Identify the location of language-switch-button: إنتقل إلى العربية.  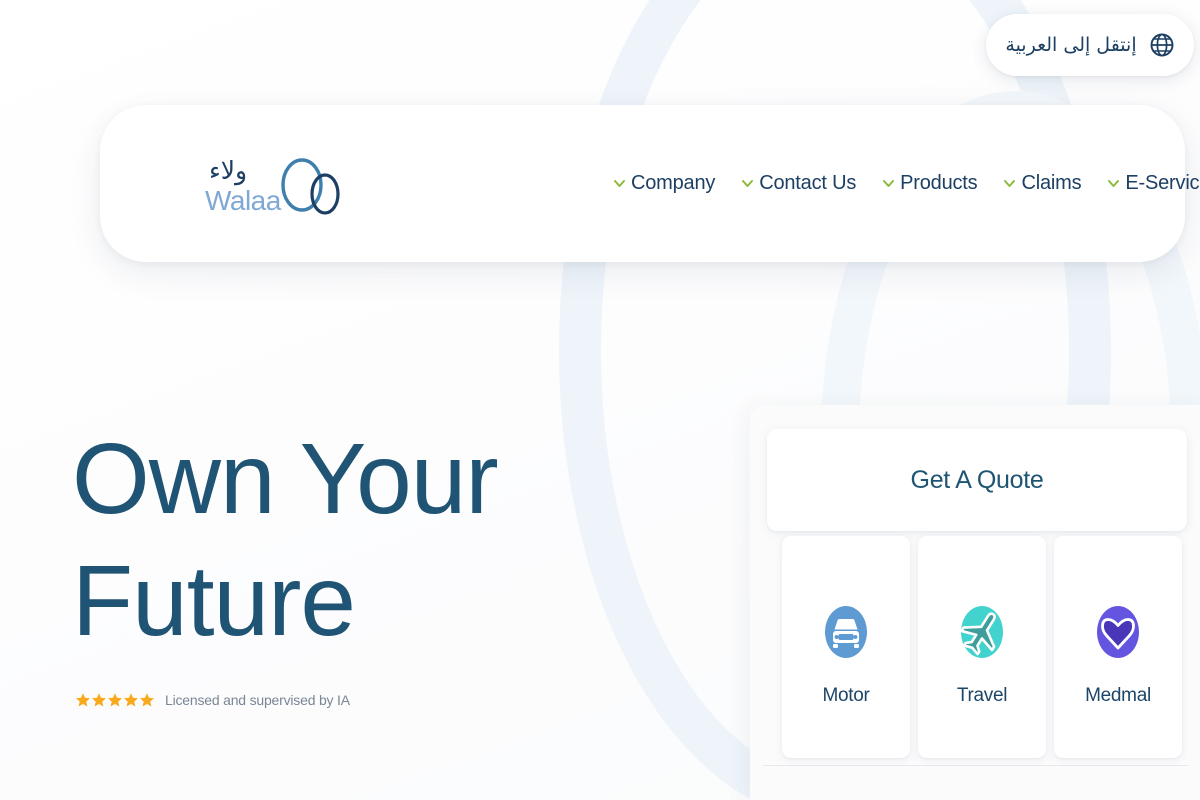
(1090, 45).